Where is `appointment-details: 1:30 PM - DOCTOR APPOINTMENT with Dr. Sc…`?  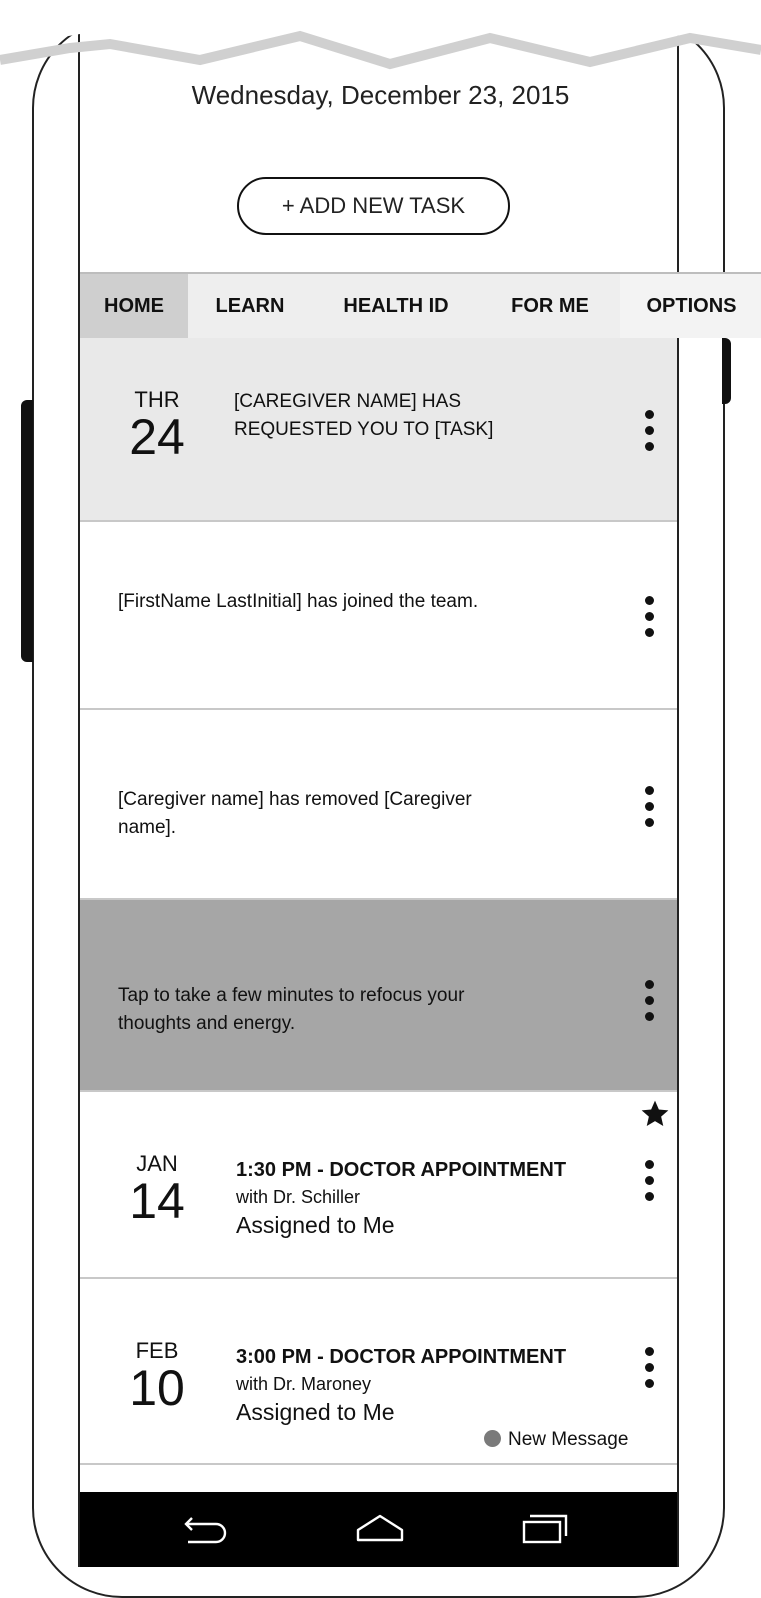 appointment-details: 1:30 PM - DOCTOR APPOINTMENT with Dr. Sc… is located at coordinates (401, 1198).